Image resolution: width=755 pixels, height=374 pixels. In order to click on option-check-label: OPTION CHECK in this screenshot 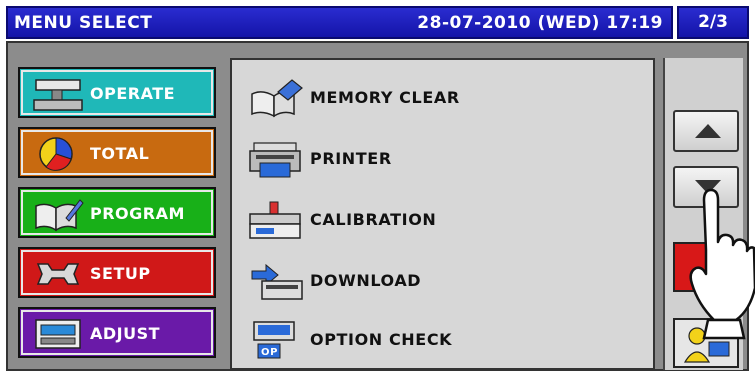, I will do `click(381, 339)`.